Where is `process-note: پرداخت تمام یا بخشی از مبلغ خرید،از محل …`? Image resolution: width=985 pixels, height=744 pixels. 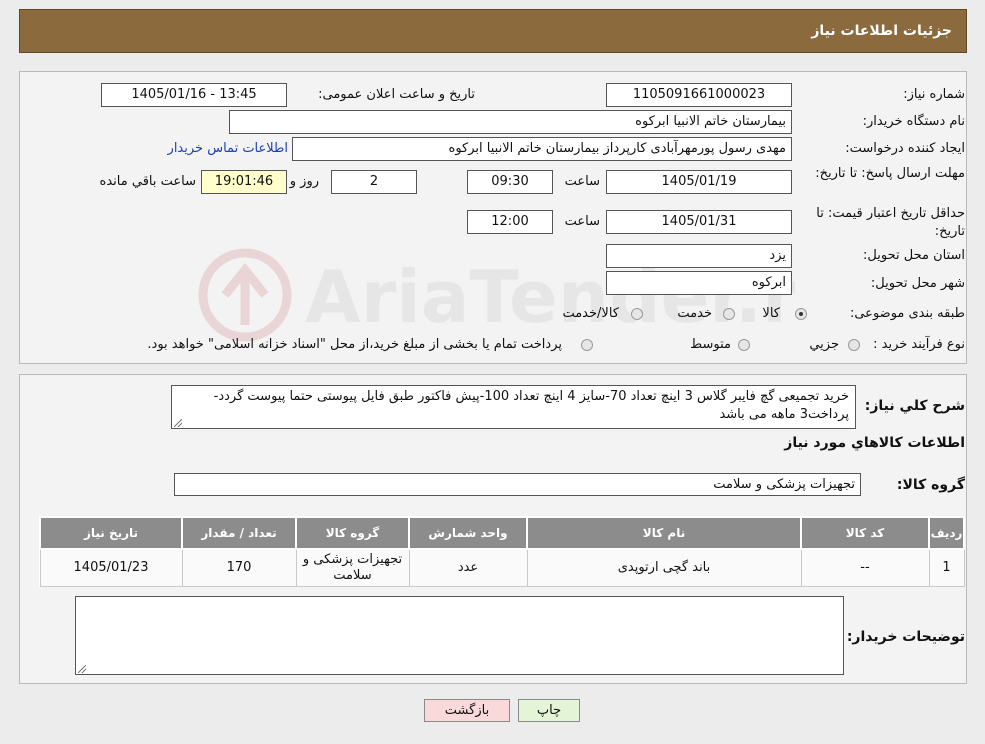 process-note: پرداخت تمام یا بخشی از مبلغ خرید،از محل … is located at coordinates (354, 344).